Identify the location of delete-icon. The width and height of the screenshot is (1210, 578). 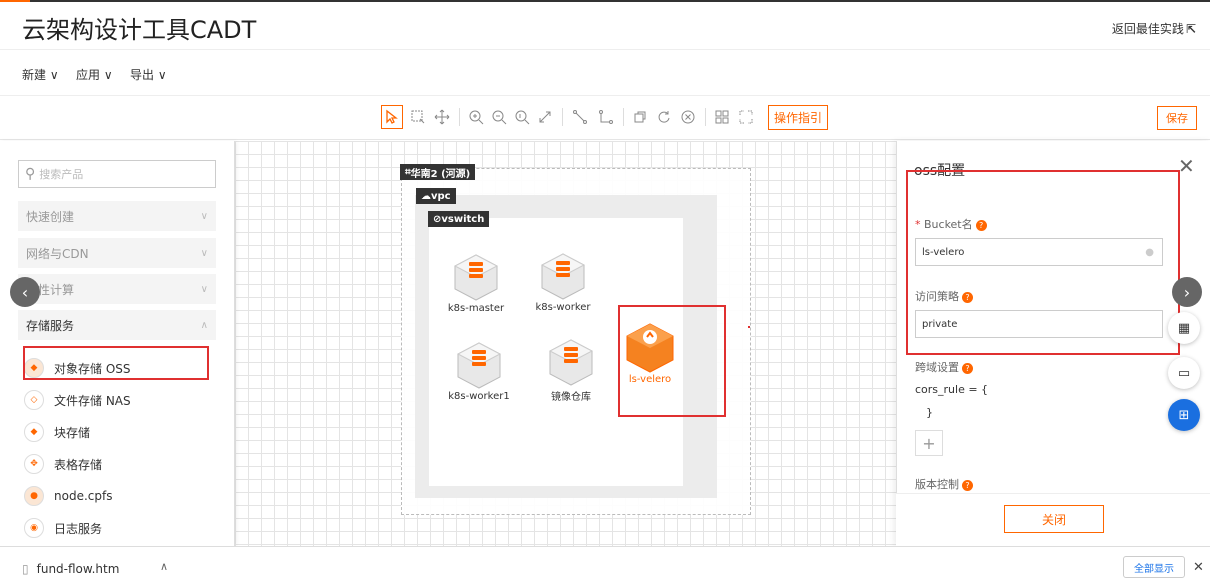
(688, 117).